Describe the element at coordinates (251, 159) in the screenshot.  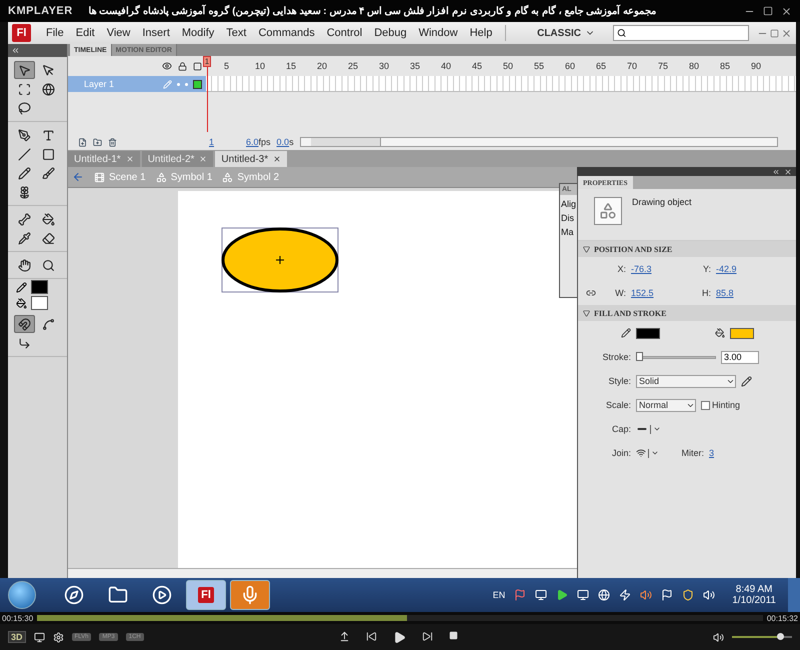
I see `document-tab: Untitled-3*` at that location.